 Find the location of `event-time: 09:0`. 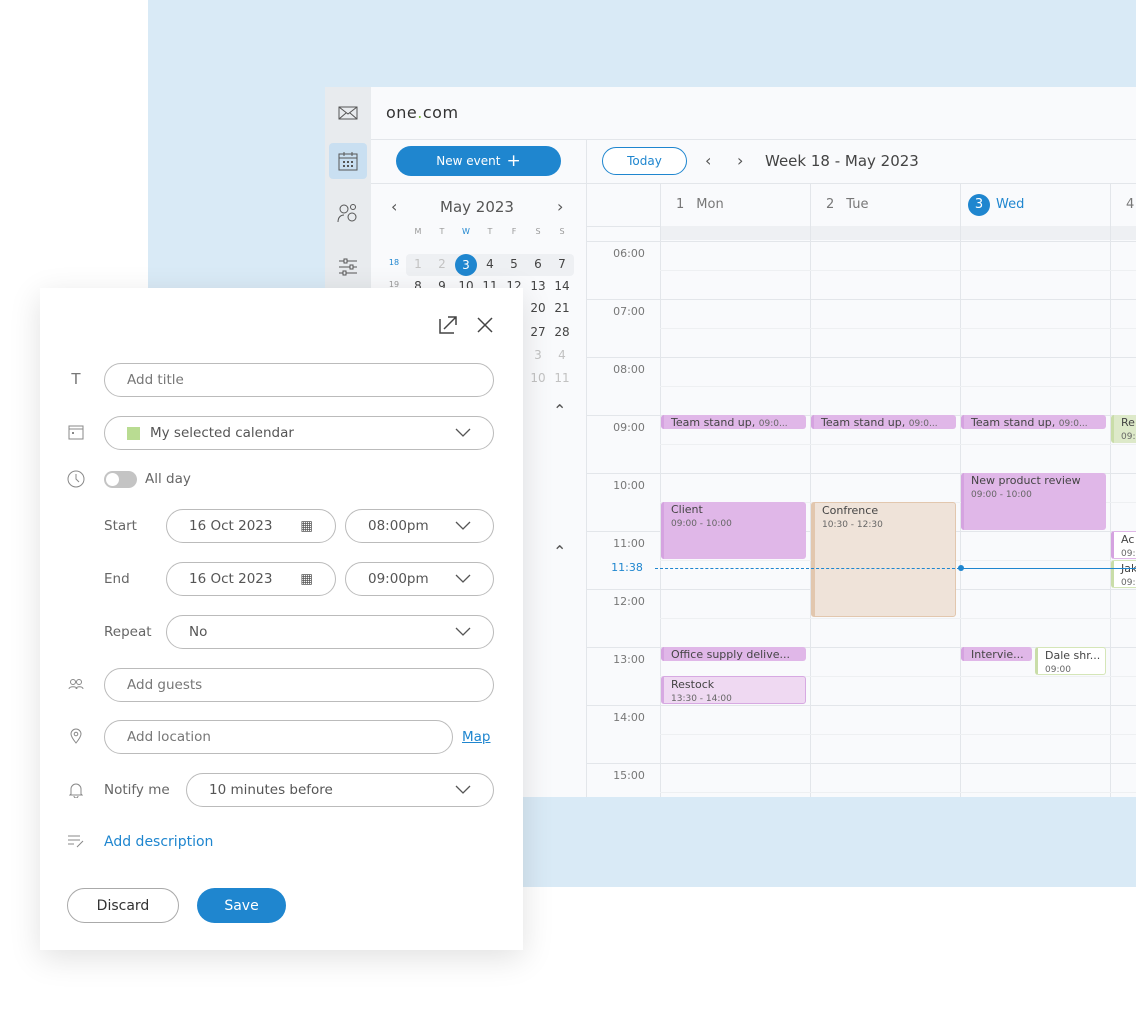

event-time: 09:0 is located at coordinates (1128, 554).